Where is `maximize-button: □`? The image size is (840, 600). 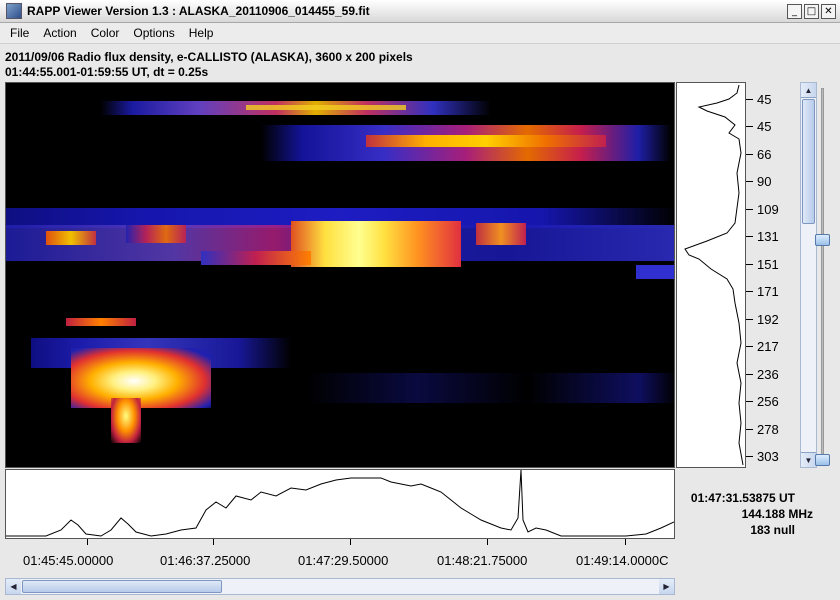
maximize-button: □ is located at coordinates (811, 11).